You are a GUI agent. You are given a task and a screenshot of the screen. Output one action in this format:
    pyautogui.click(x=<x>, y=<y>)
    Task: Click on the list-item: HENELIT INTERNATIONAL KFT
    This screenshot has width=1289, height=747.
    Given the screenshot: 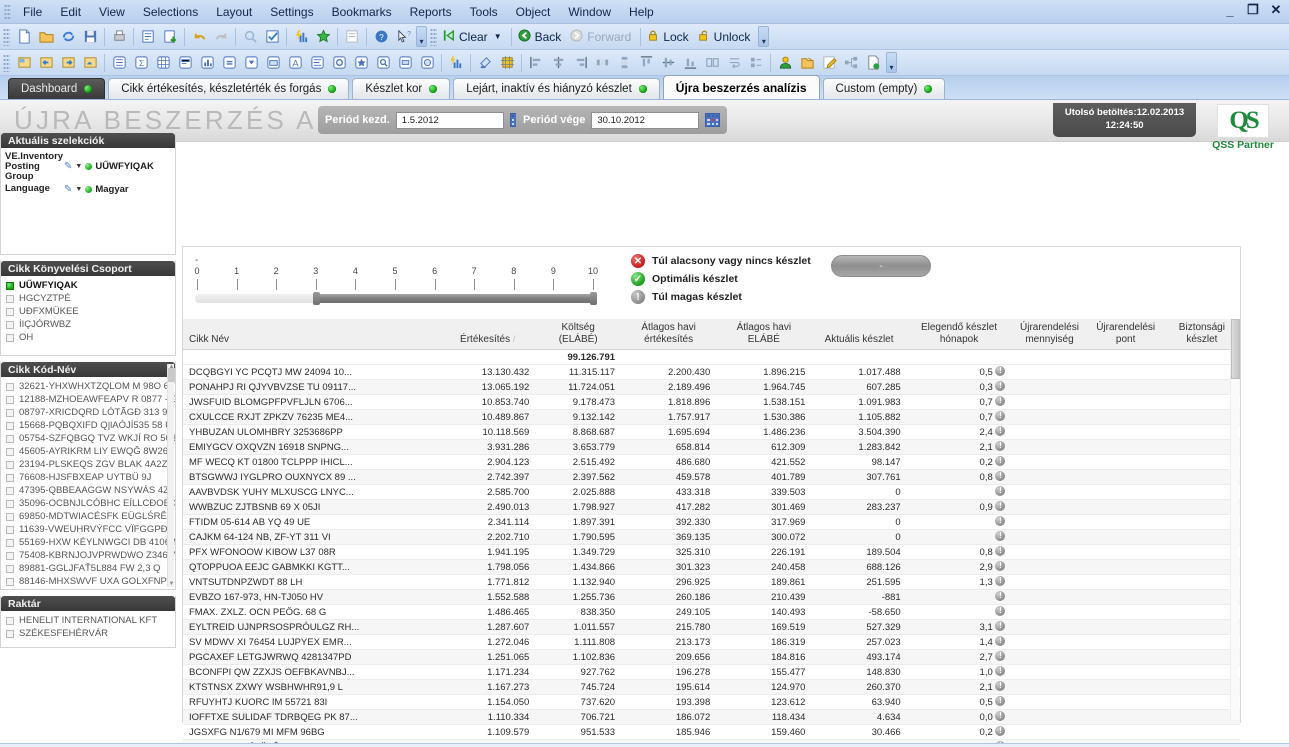 What is the action you would take?
    pyautogui.click(x=88, y=620)
    